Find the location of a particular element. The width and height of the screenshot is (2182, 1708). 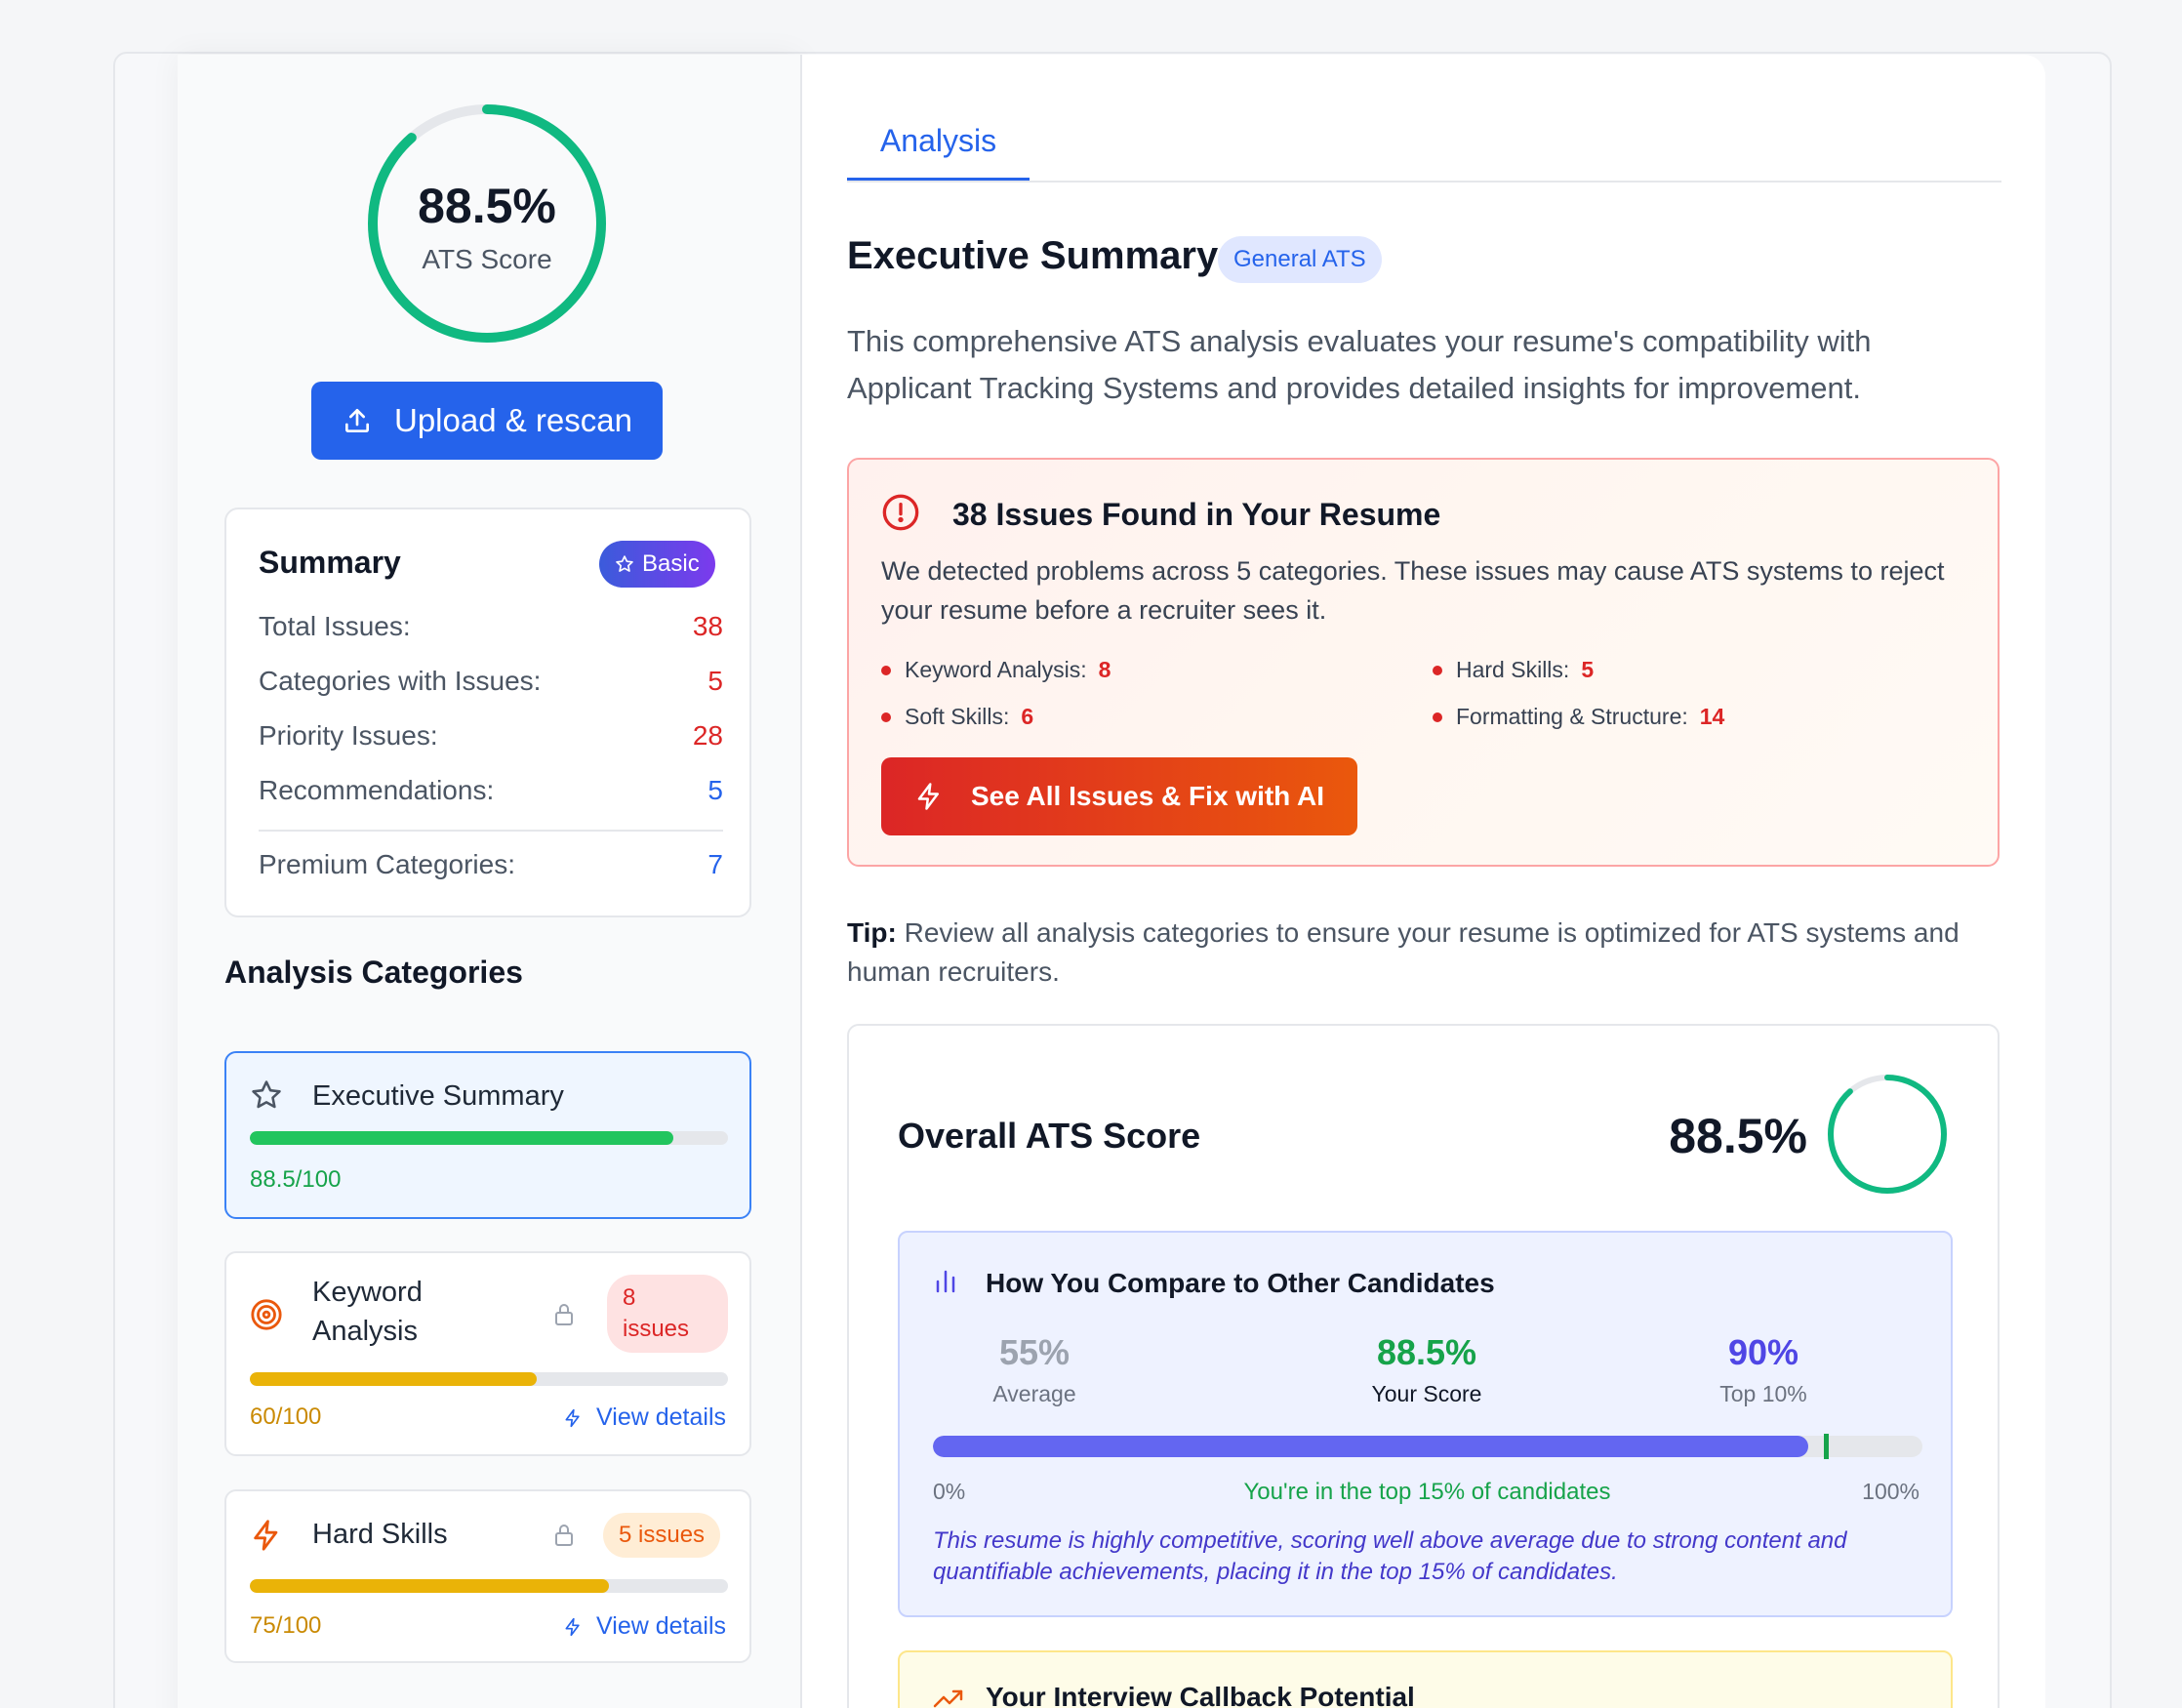

stat-average: 55% Average is located at coordinates (1034, 1369).